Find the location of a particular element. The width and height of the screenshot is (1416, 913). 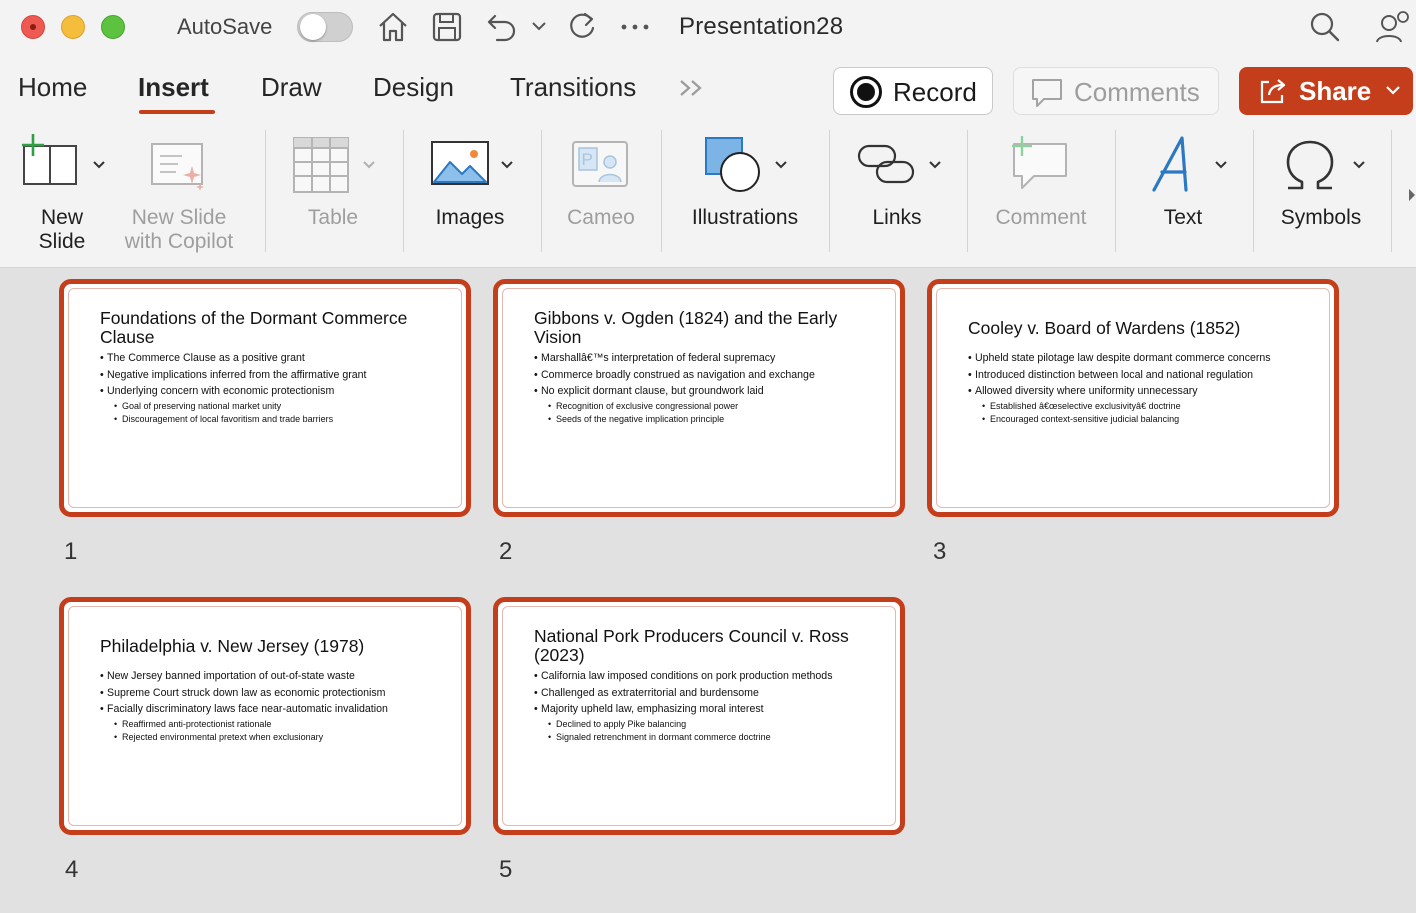

minimize-window-button is located at coordinates (73, 27).